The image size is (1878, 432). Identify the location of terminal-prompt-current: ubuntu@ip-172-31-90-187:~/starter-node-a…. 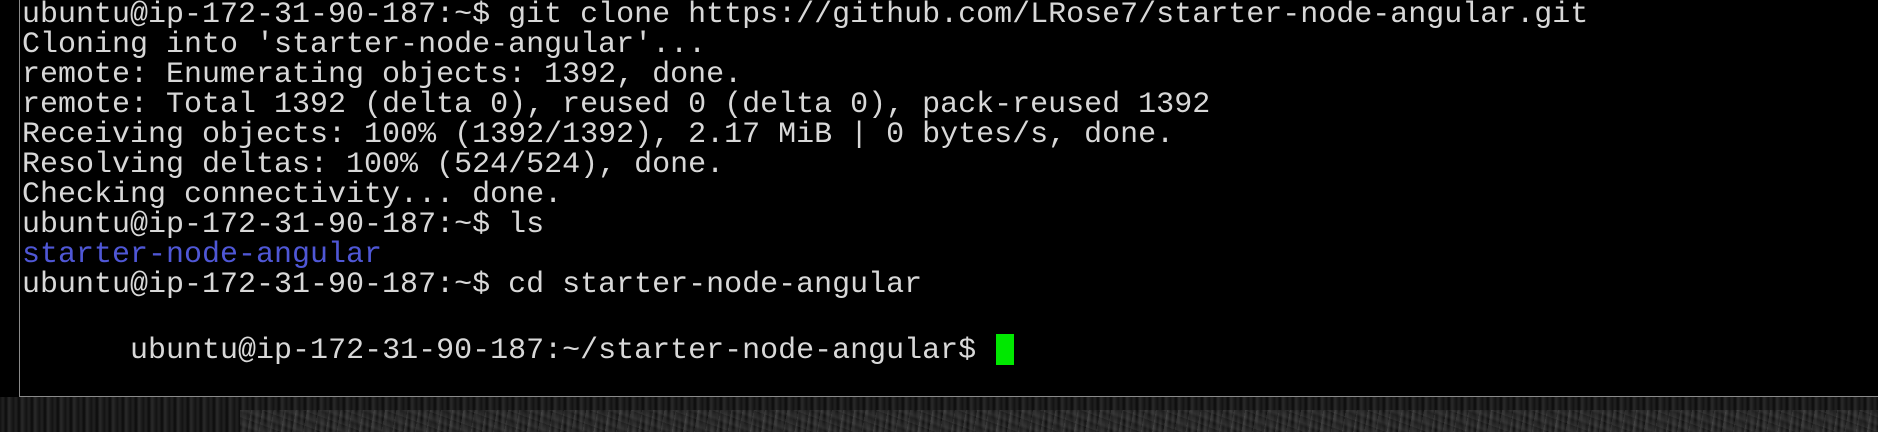
(518, 332).